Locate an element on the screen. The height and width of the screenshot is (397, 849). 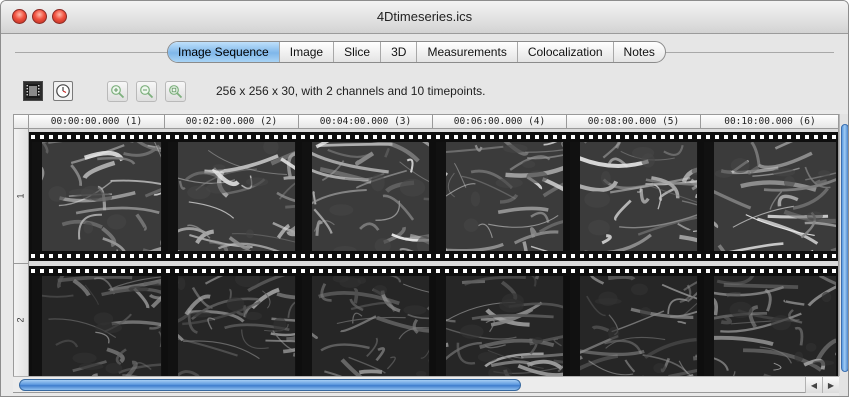
timepoint-header: 00:00:00.000 (1) is located at coordinates (97, 122).